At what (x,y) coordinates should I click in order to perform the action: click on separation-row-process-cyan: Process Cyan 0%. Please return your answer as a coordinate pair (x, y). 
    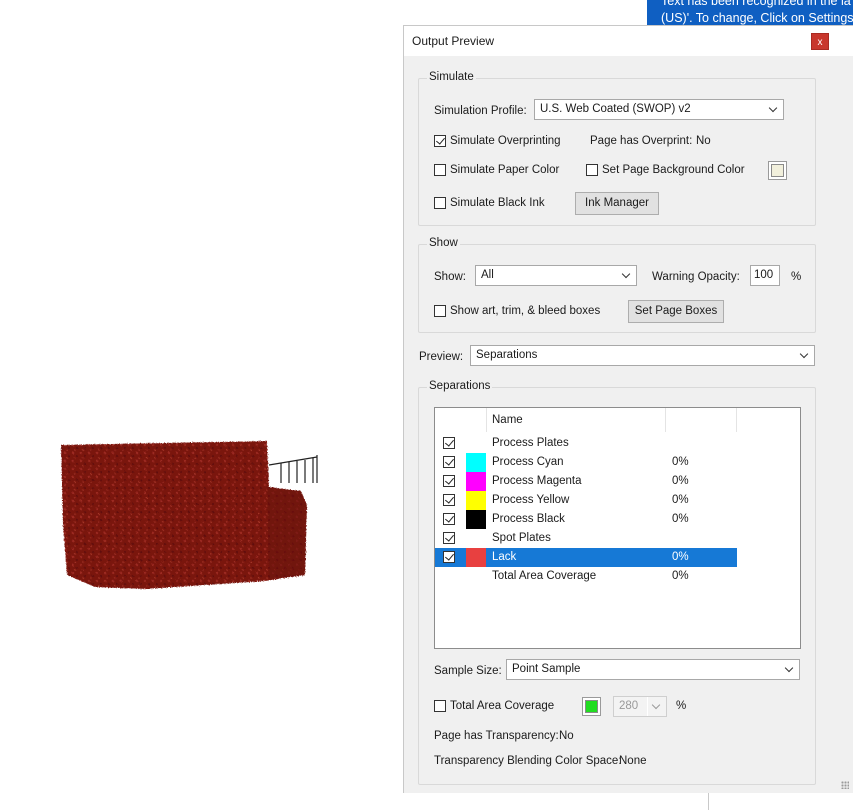
    Looking at the image, I should click on (586, 462).